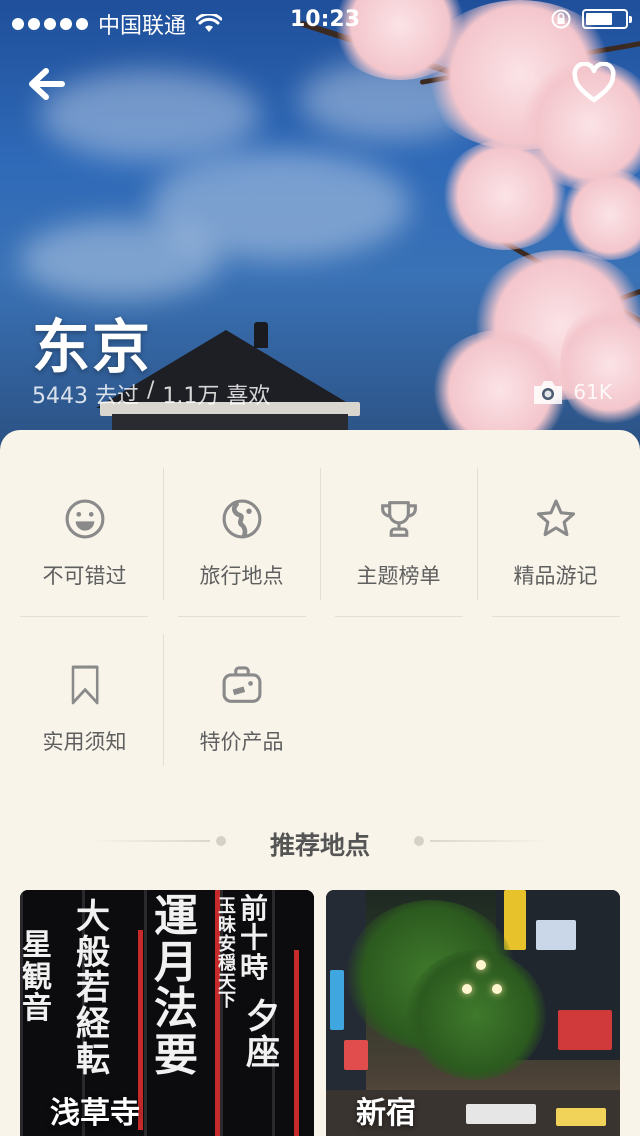 This screenshot has width=640, height=1136. I want to click on liked-count: 1.1万 喜欢, so click(216, 396).